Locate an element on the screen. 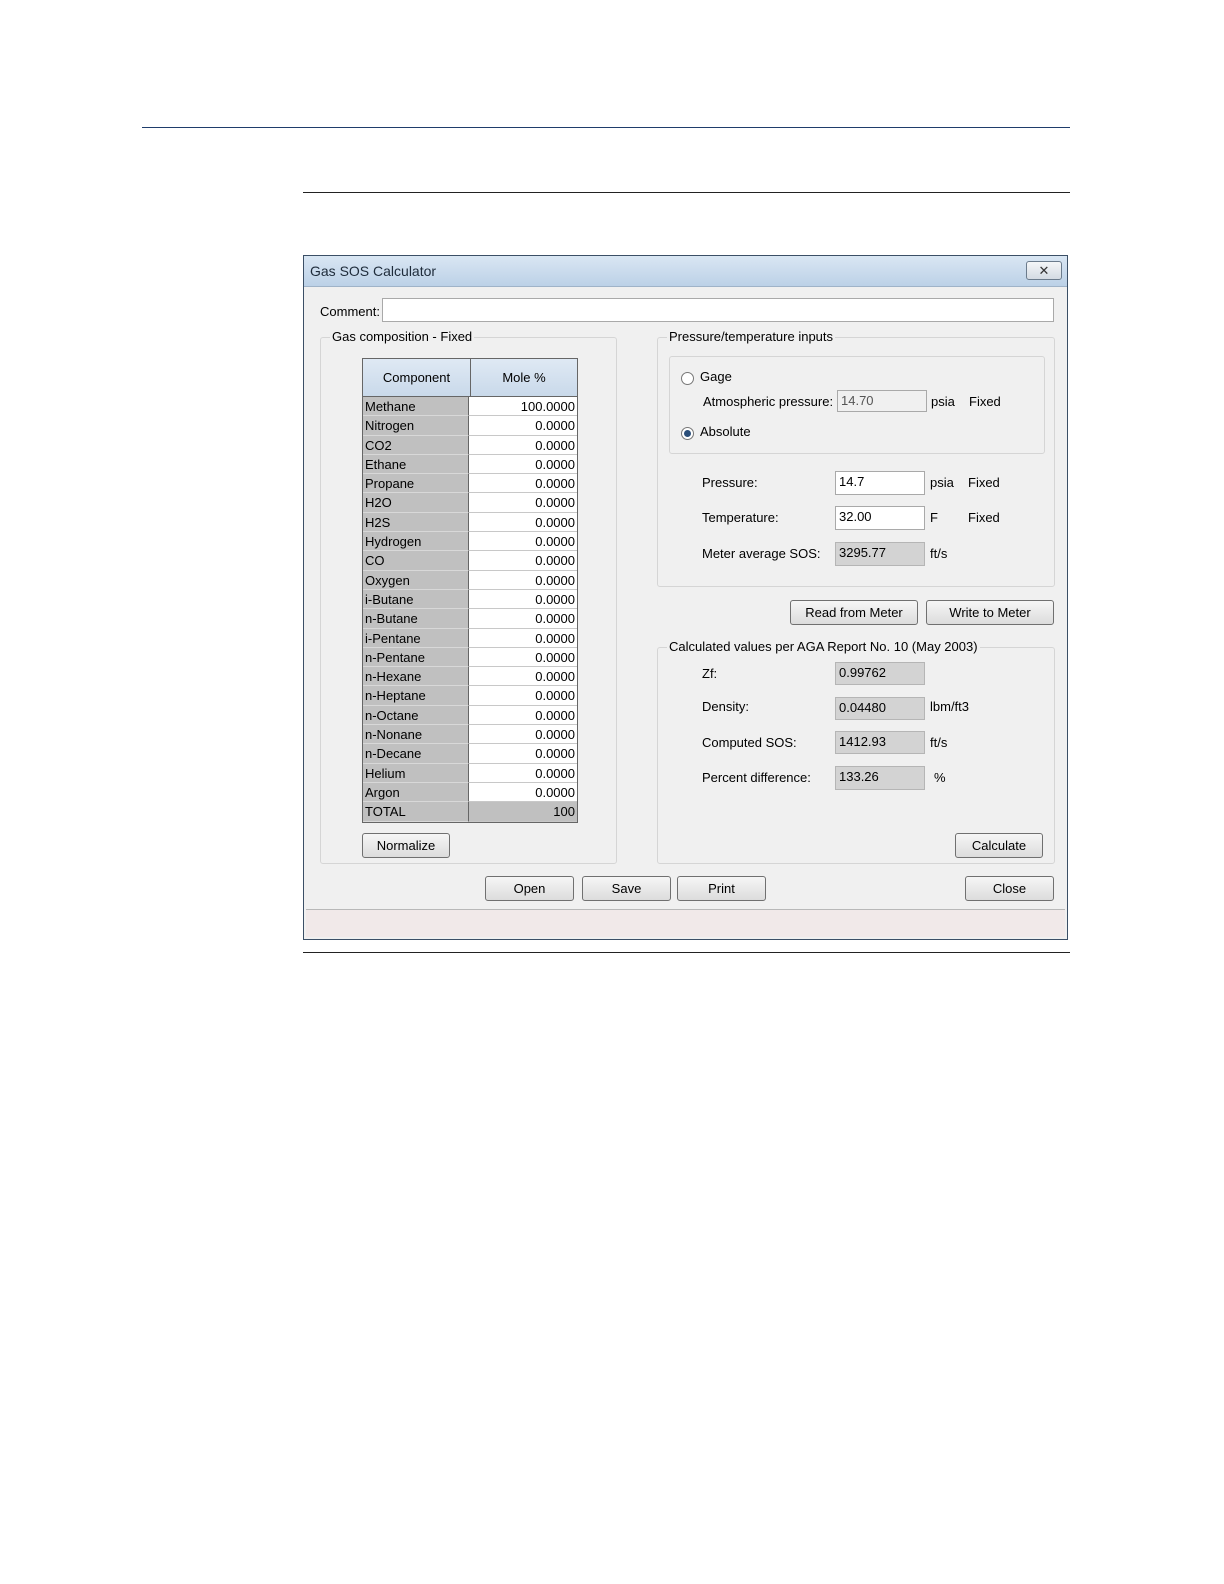  normalize-button: Normalize is located at coordinates (406, 845).